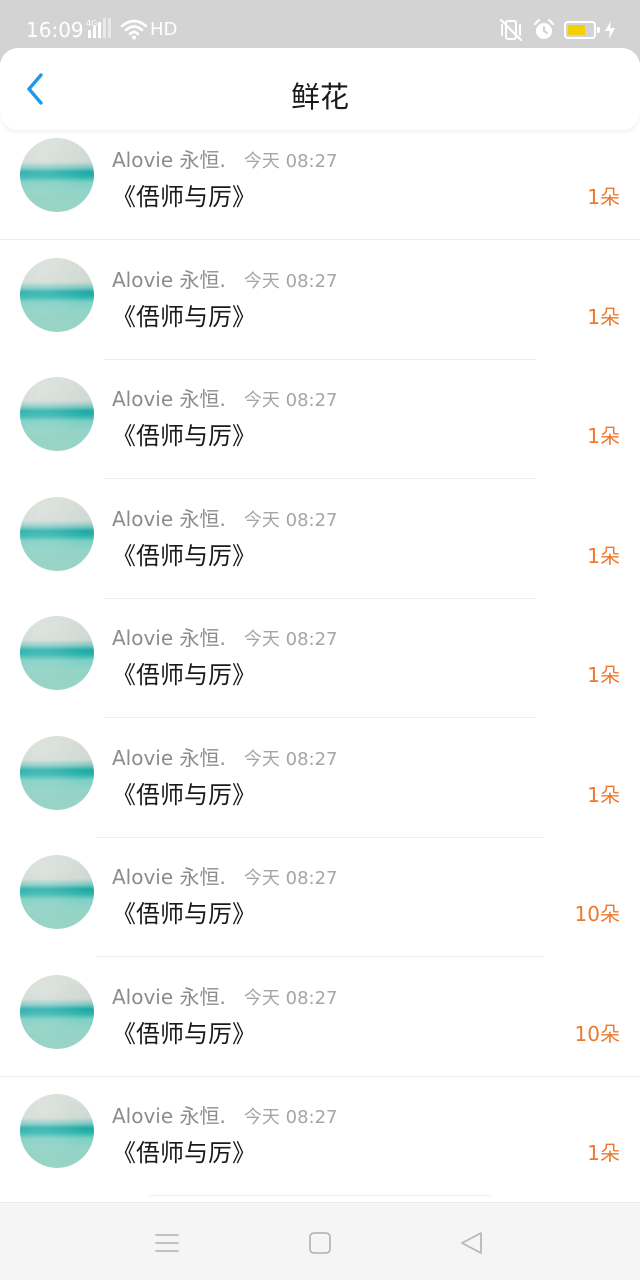 The width and height of the screenshot is (640, 1280). Describe the element at coordinates (557, 30) in the screenshot. I see `status-right-icons` at that location.